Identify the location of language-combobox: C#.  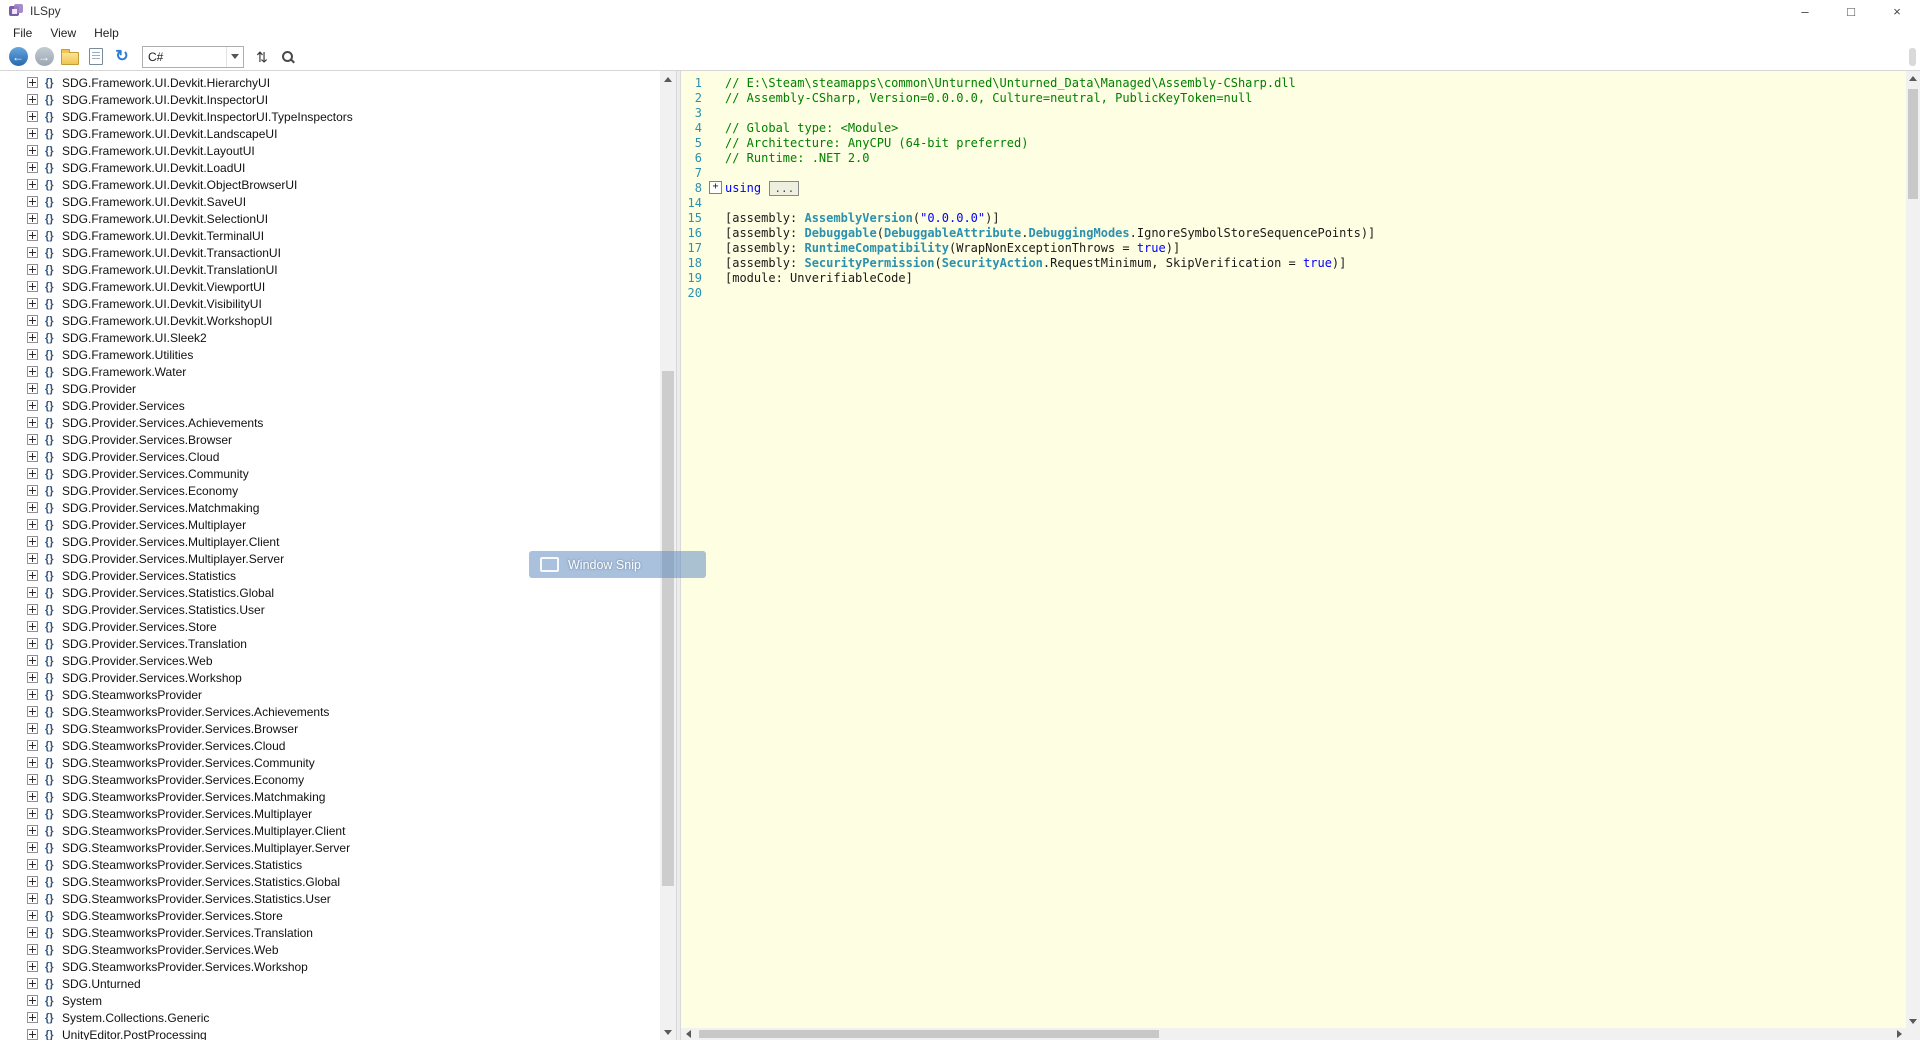
(193, 56).